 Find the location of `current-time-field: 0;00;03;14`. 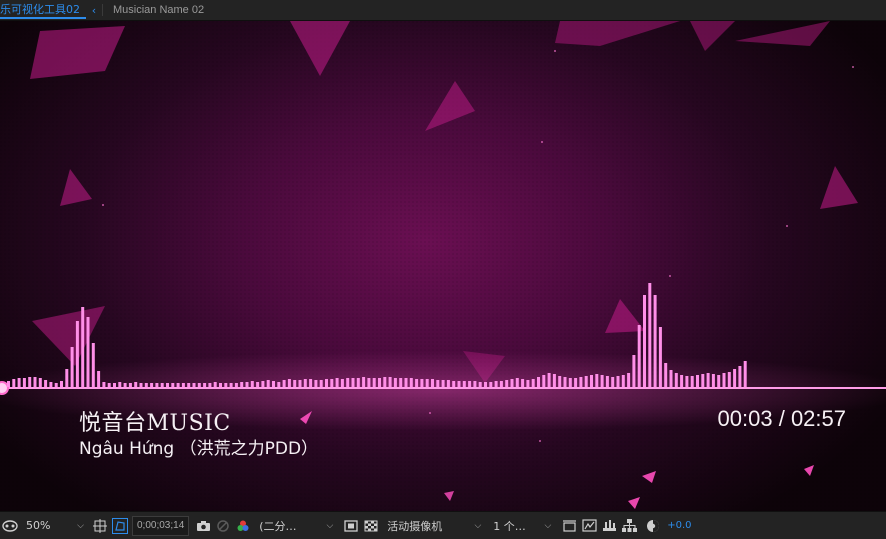

current-time-field: 0;00;03;14 is located at coordinates (161, 525).